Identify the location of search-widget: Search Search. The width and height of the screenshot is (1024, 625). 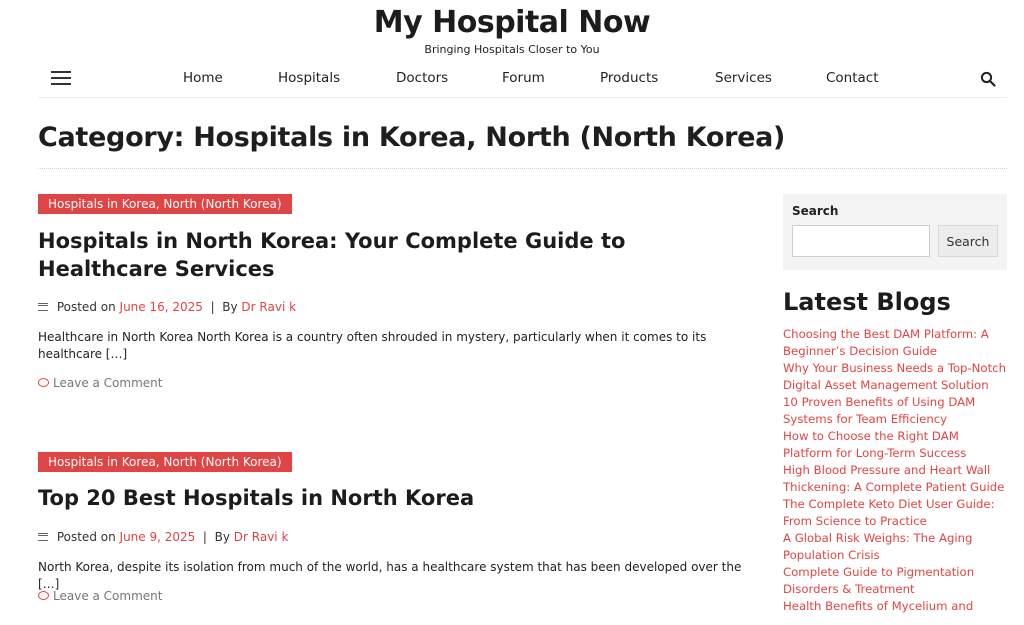
(895, 232).